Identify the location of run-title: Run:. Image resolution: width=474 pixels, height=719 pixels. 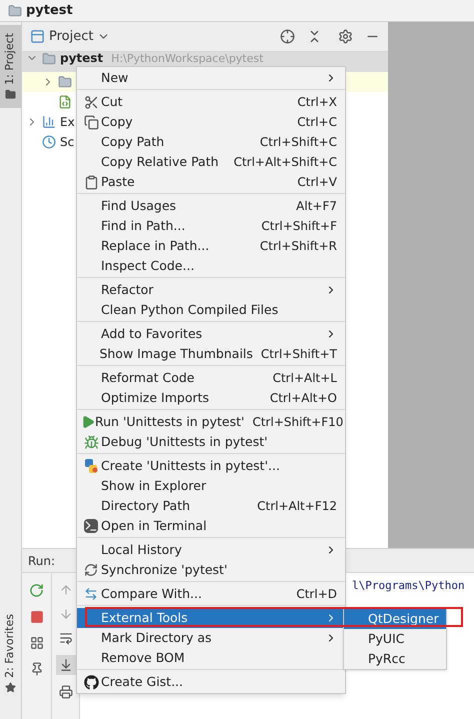
(42, 561).